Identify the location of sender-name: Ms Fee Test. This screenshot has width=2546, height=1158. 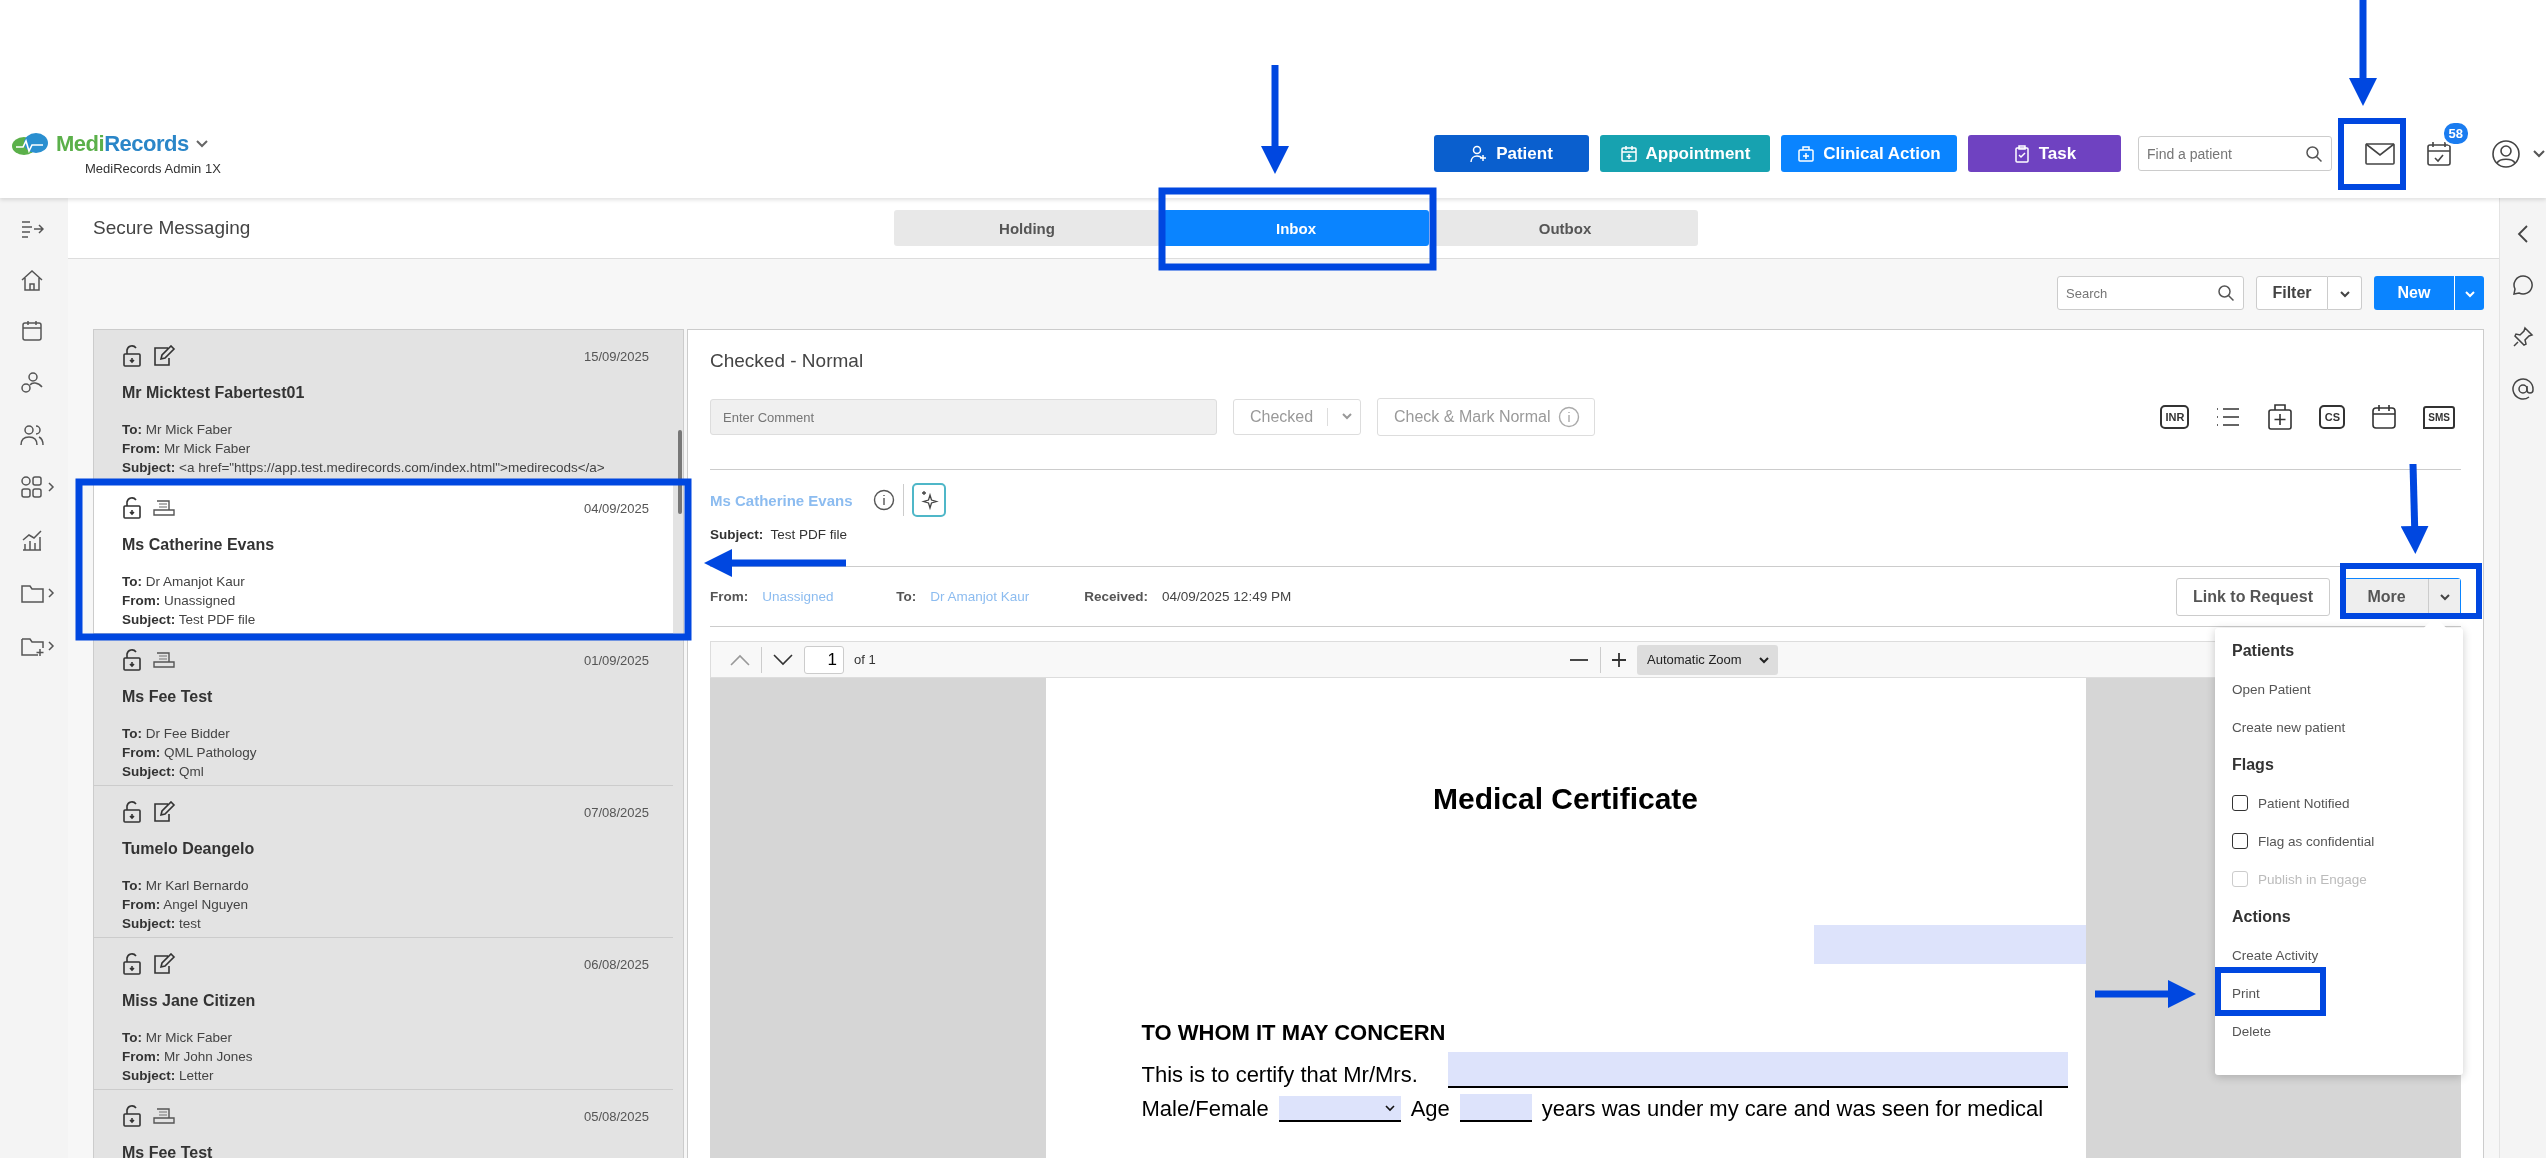
(168, 697).